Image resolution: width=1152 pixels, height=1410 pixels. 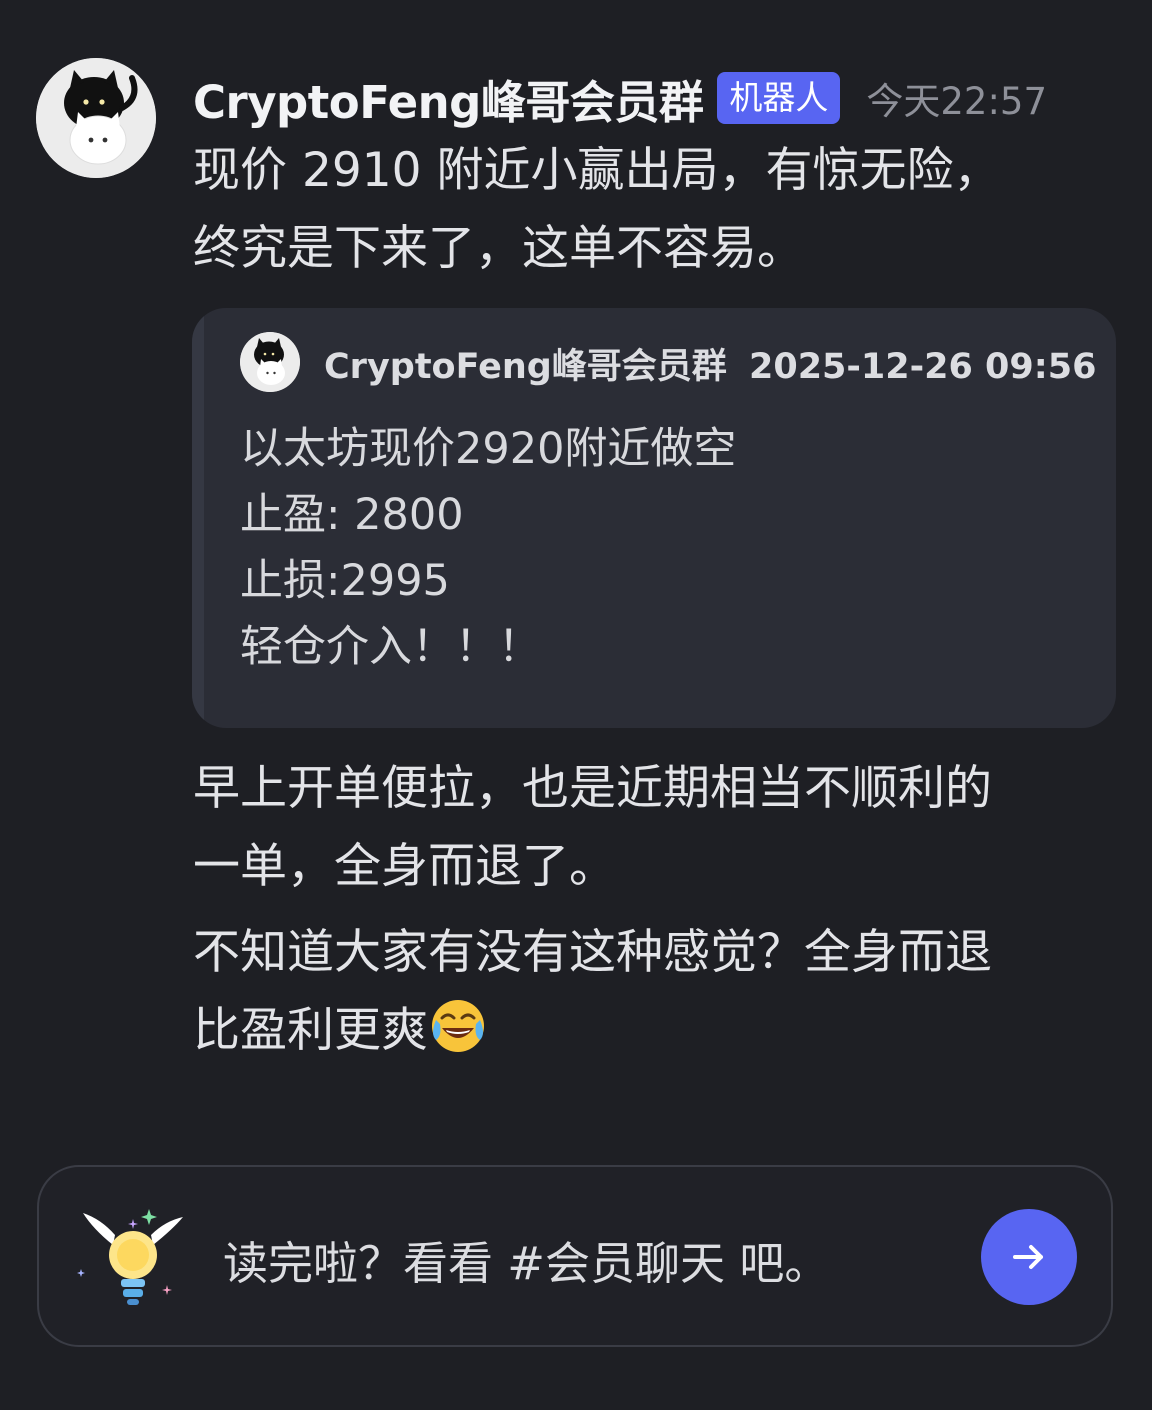 What do you see at coordinates (658, 1031) in the screenshot?
I see `message-line-with-emoji: 比盈利更爽` at bounding box center [658, 1031].